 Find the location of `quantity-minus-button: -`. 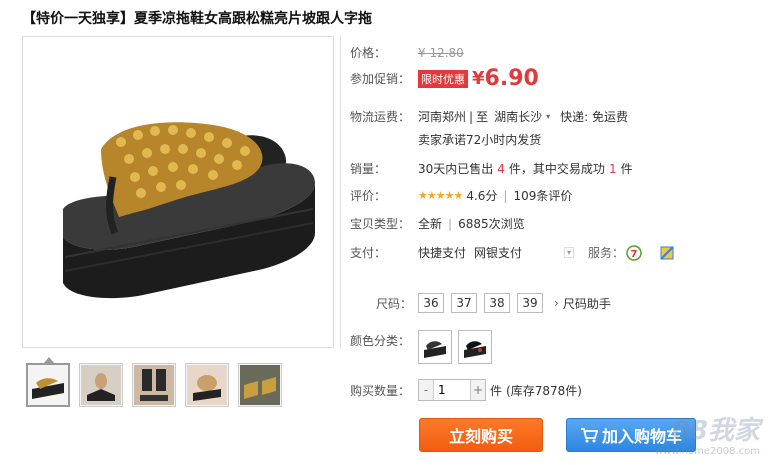

quantity-minus-button: - is located at coordinates (426, 390).